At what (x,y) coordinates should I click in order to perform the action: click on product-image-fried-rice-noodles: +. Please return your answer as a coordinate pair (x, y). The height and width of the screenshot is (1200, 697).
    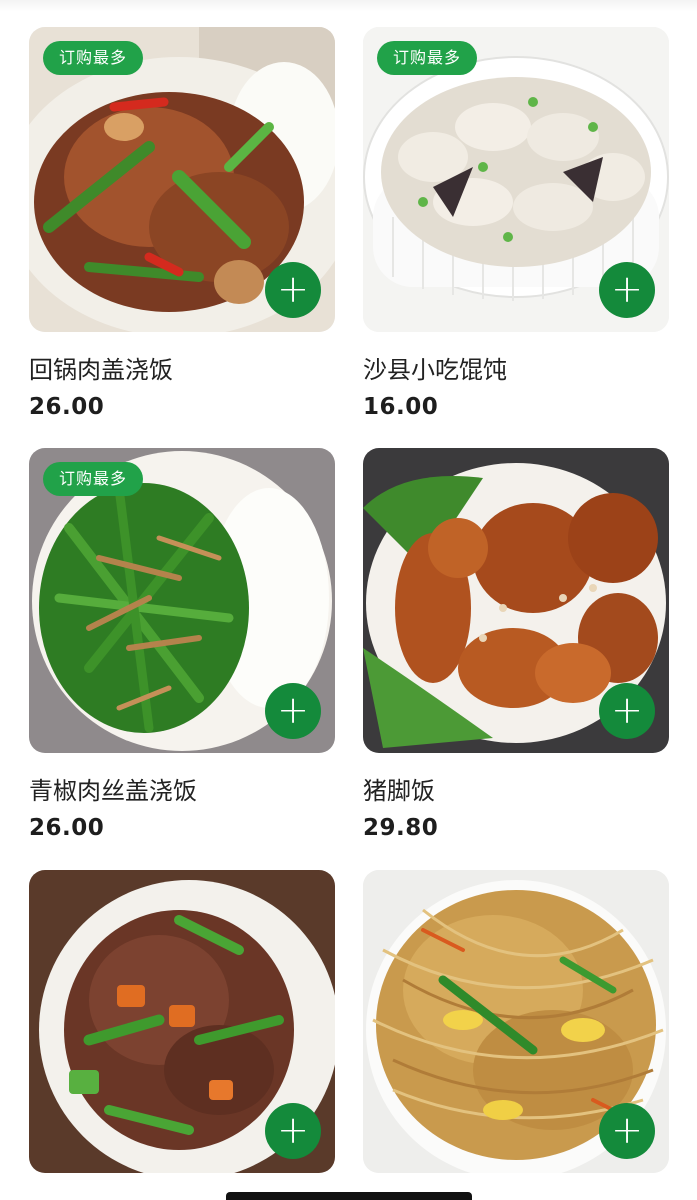
    Looking at the image, I should click on (516, 1021).